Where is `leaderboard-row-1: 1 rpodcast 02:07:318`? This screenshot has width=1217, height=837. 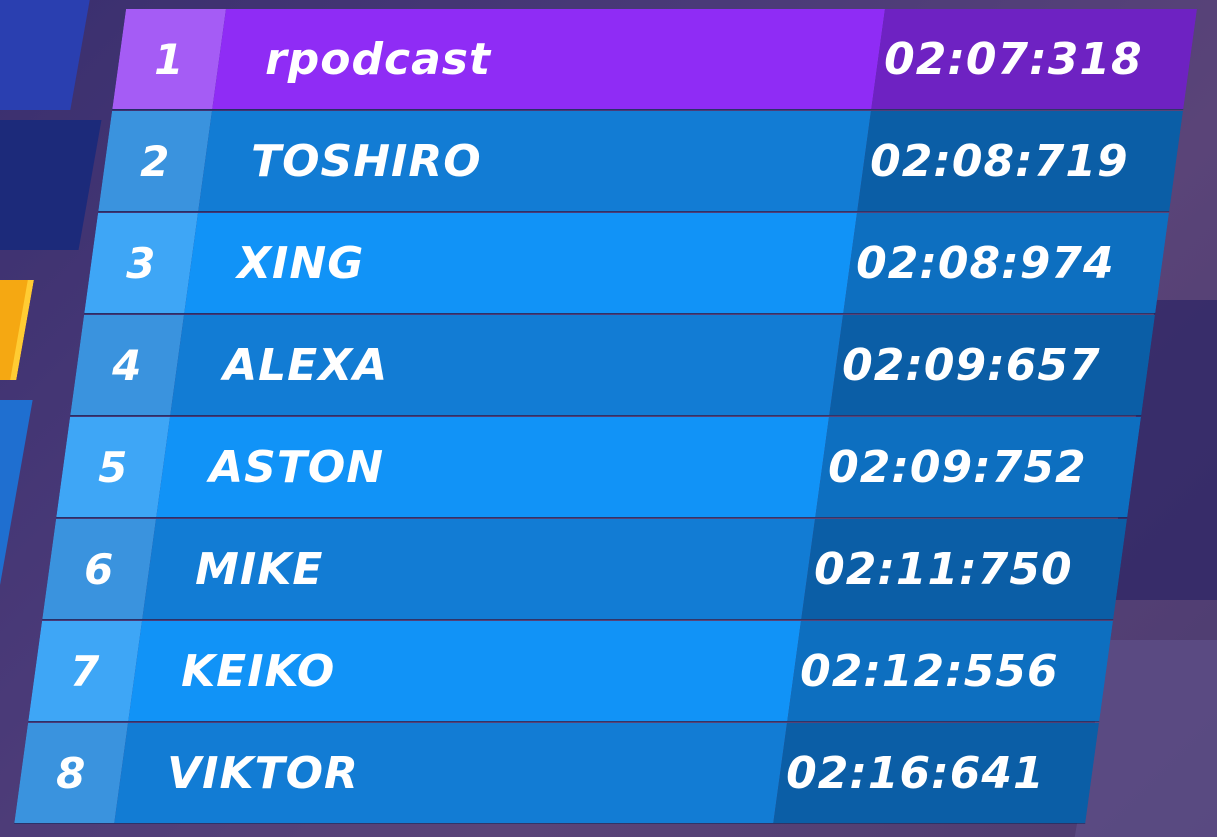 leaderboard-row-1: 1 rpodcast 02:07:318 is located at coordinates (655, 59).